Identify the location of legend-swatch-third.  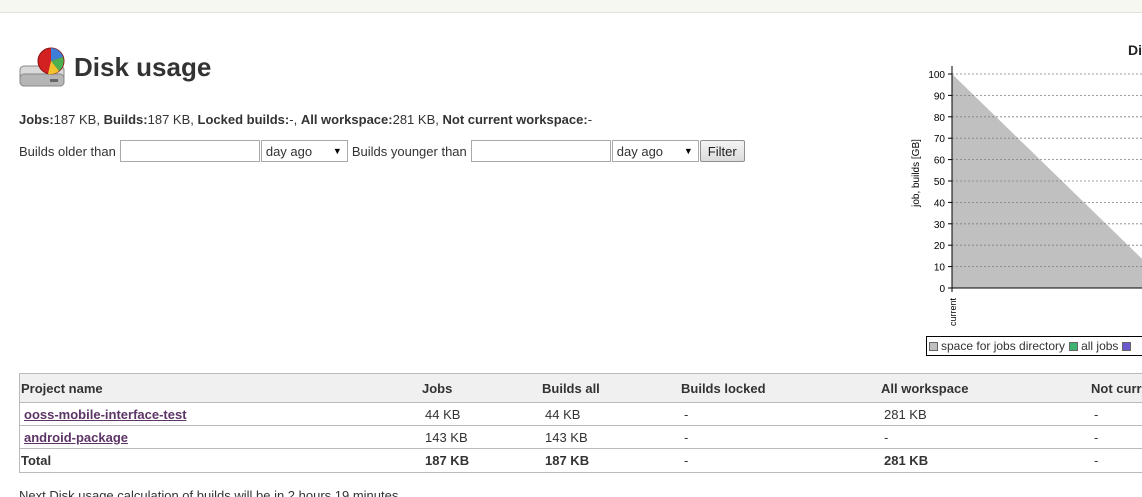
(1127, 346).